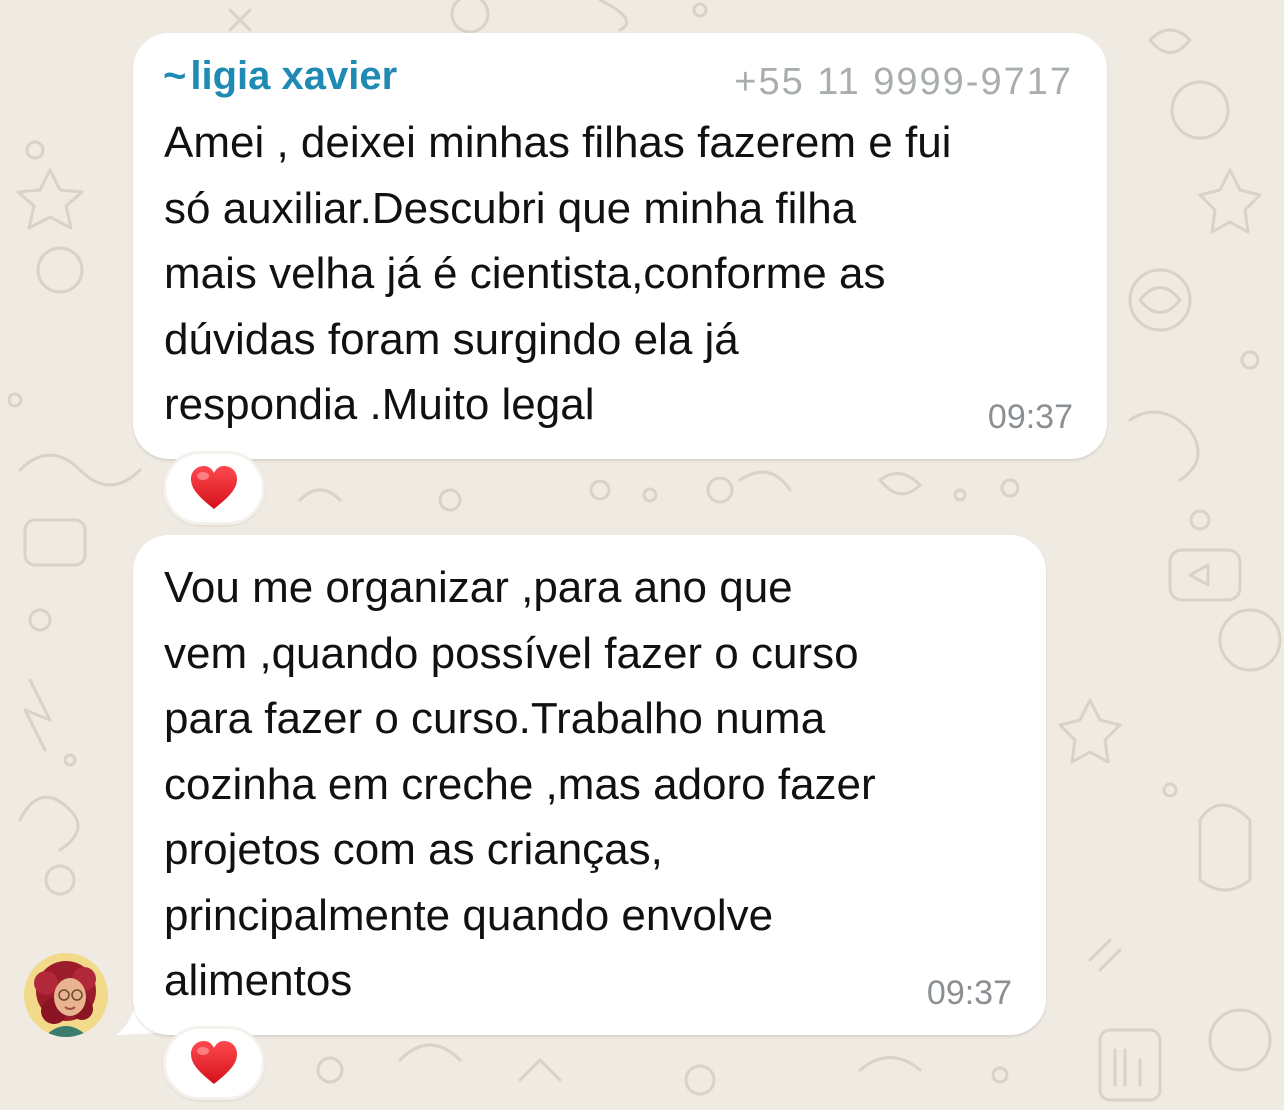 This screenshot has height=1110, width=1284. I want to click on sender-name-label: ligia xavier, so click(294, 76).